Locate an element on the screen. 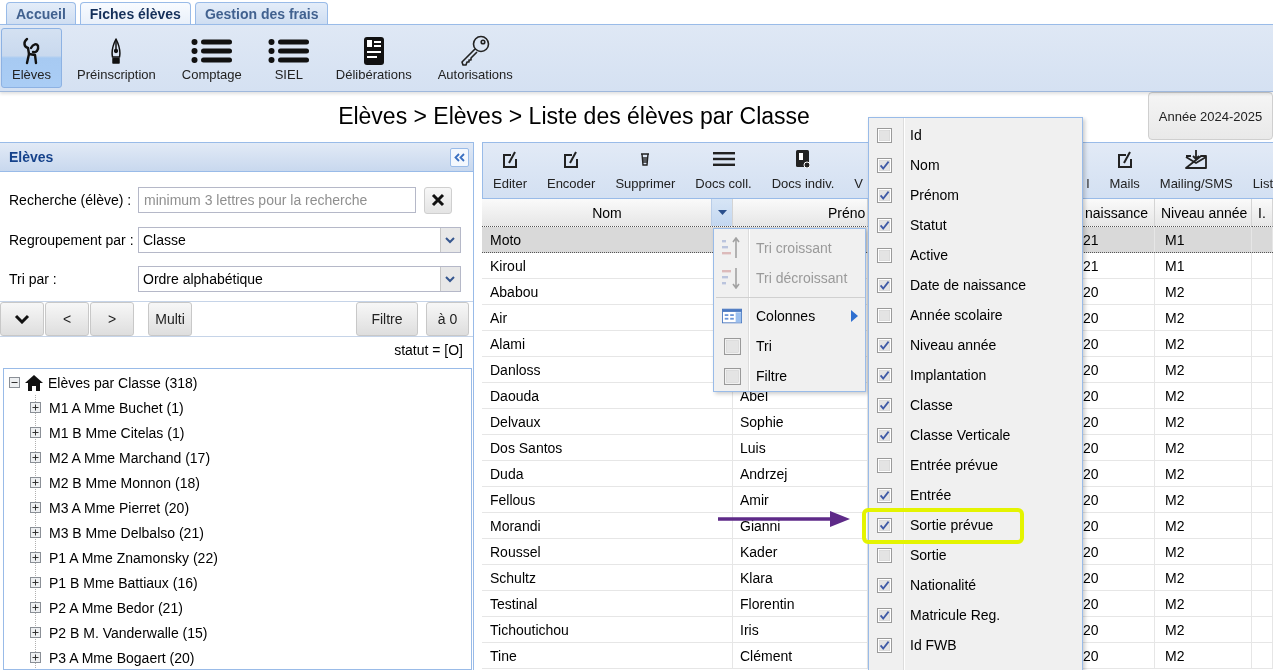  table-cell: Tichoutichou is located at coordinates (529, 629).